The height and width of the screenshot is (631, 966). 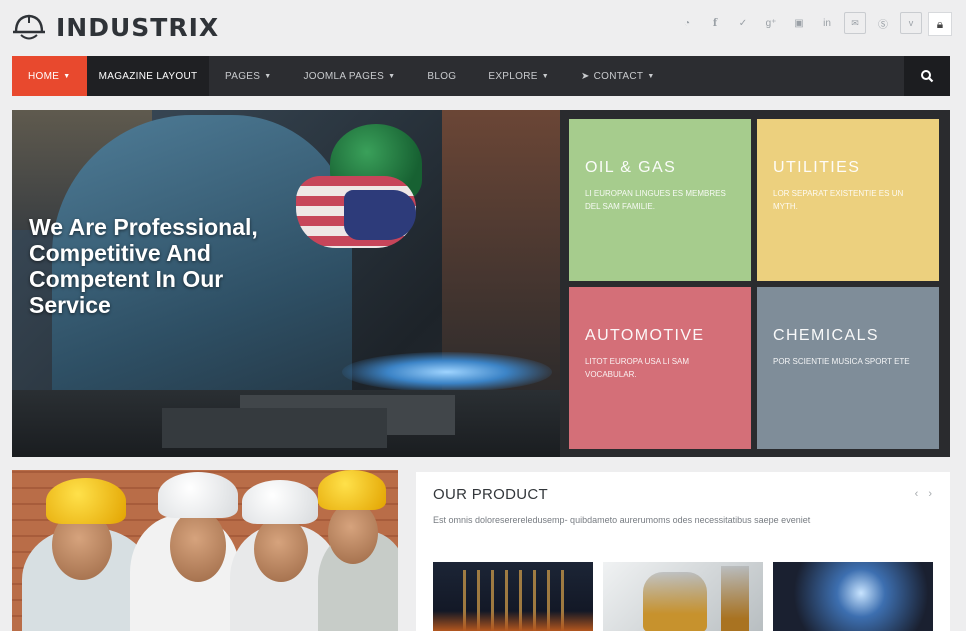 I want to click on search-icon, so click(x=927, y=76).